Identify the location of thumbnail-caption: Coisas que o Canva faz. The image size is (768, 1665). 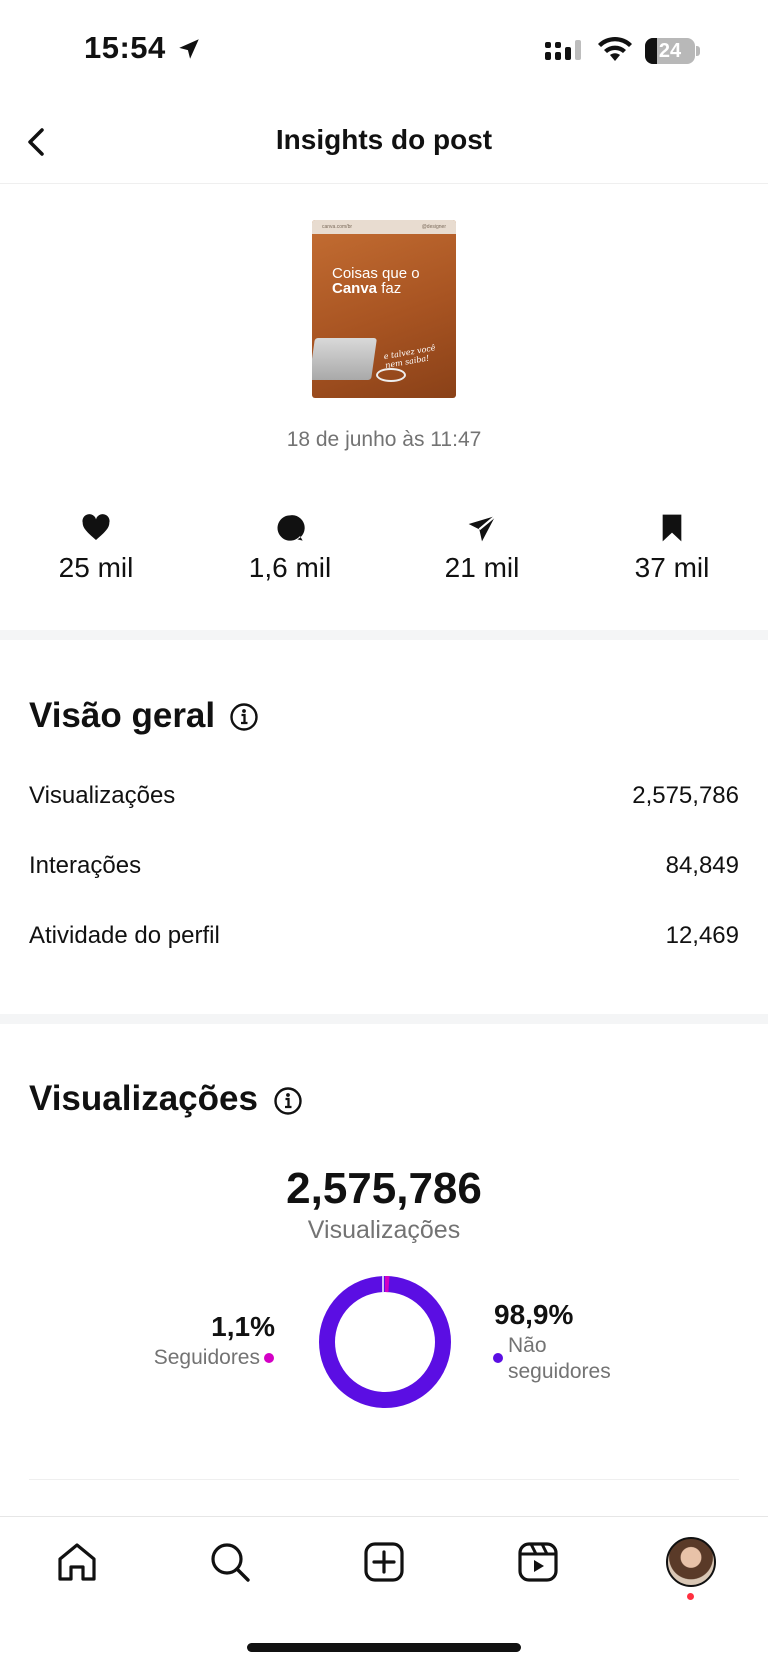
(376, 281).